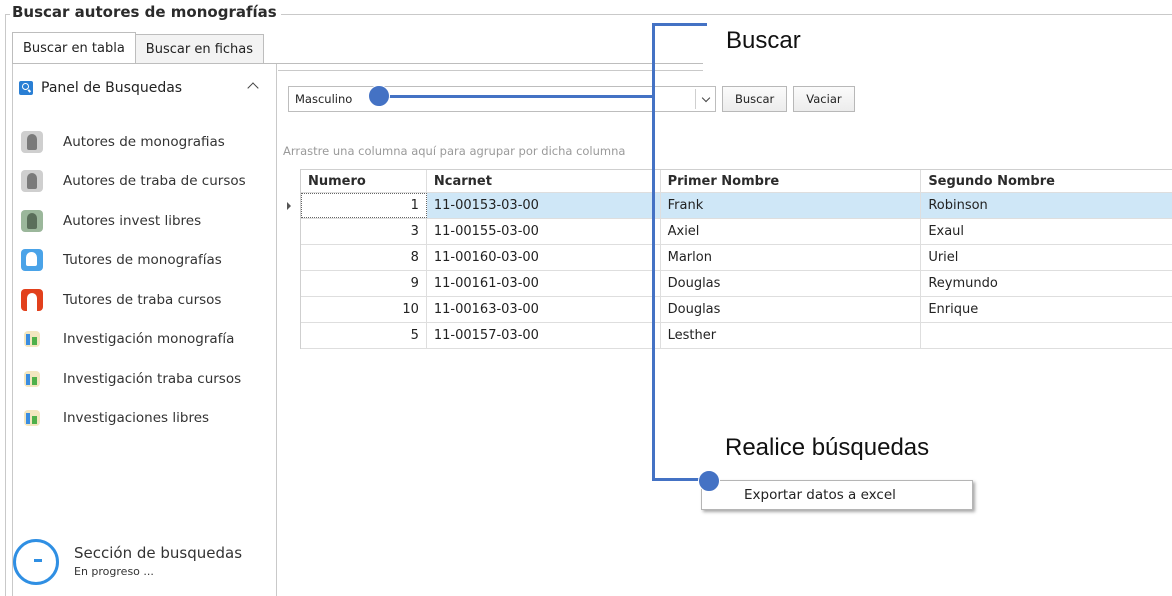 The height and width of the screenshot is (596, 1172). I want to click on cell-segundo-nombre, so click(1046, 335).